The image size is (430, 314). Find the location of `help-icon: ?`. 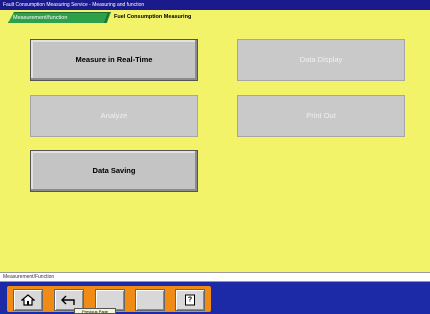

help-icon: ? is located at coordinates (190, 300).